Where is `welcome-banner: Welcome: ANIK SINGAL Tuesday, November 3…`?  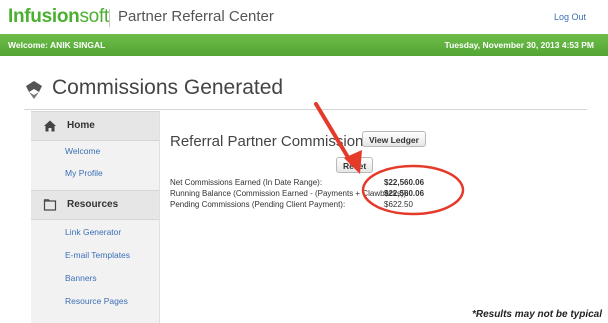
welcome-banner: Welcome: ANIK SINGAL Tuesday, November 3… is located at coordinates (304, 45).